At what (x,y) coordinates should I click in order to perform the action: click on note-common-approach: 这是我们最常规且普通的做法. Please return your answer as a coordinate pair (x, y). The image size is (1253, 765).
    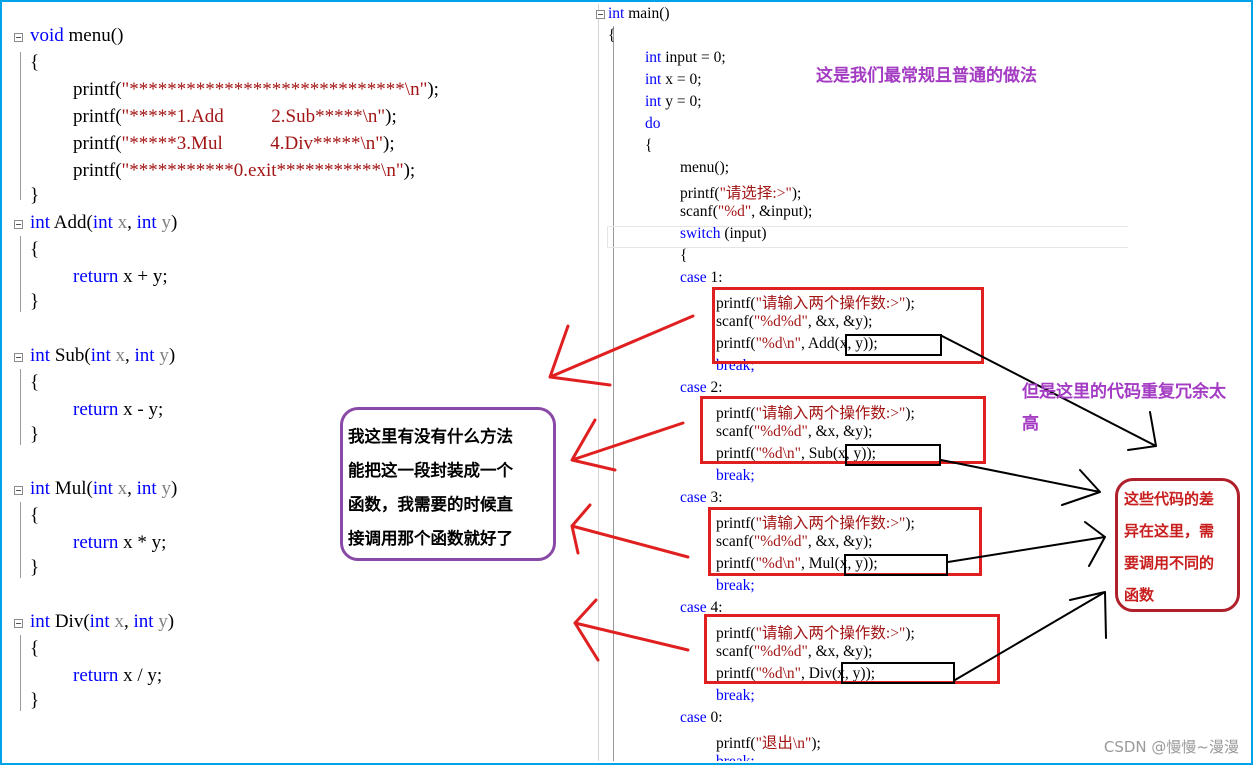
    Looking at the image, I should click on (926, 76).